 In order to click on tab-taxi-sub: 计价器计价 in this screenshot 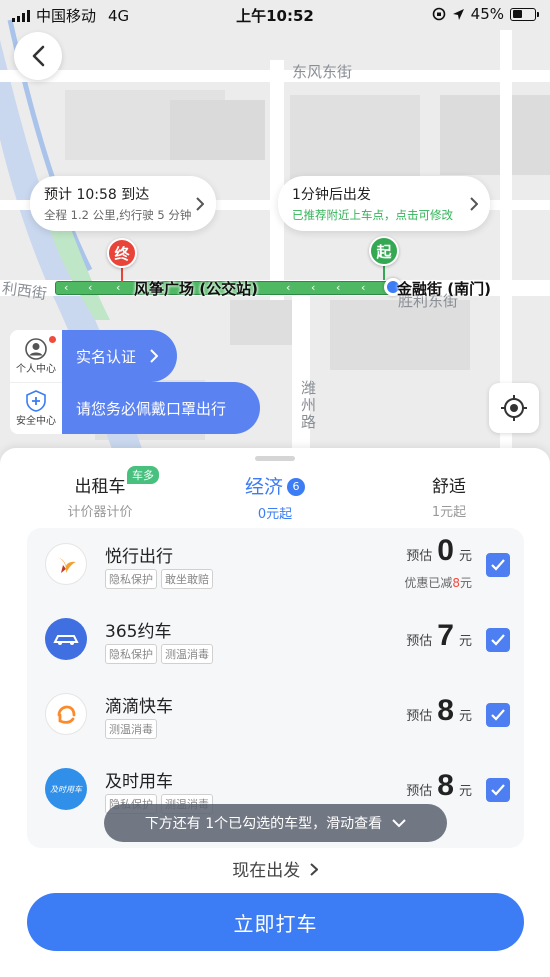, I will do `click(100, 512)`.